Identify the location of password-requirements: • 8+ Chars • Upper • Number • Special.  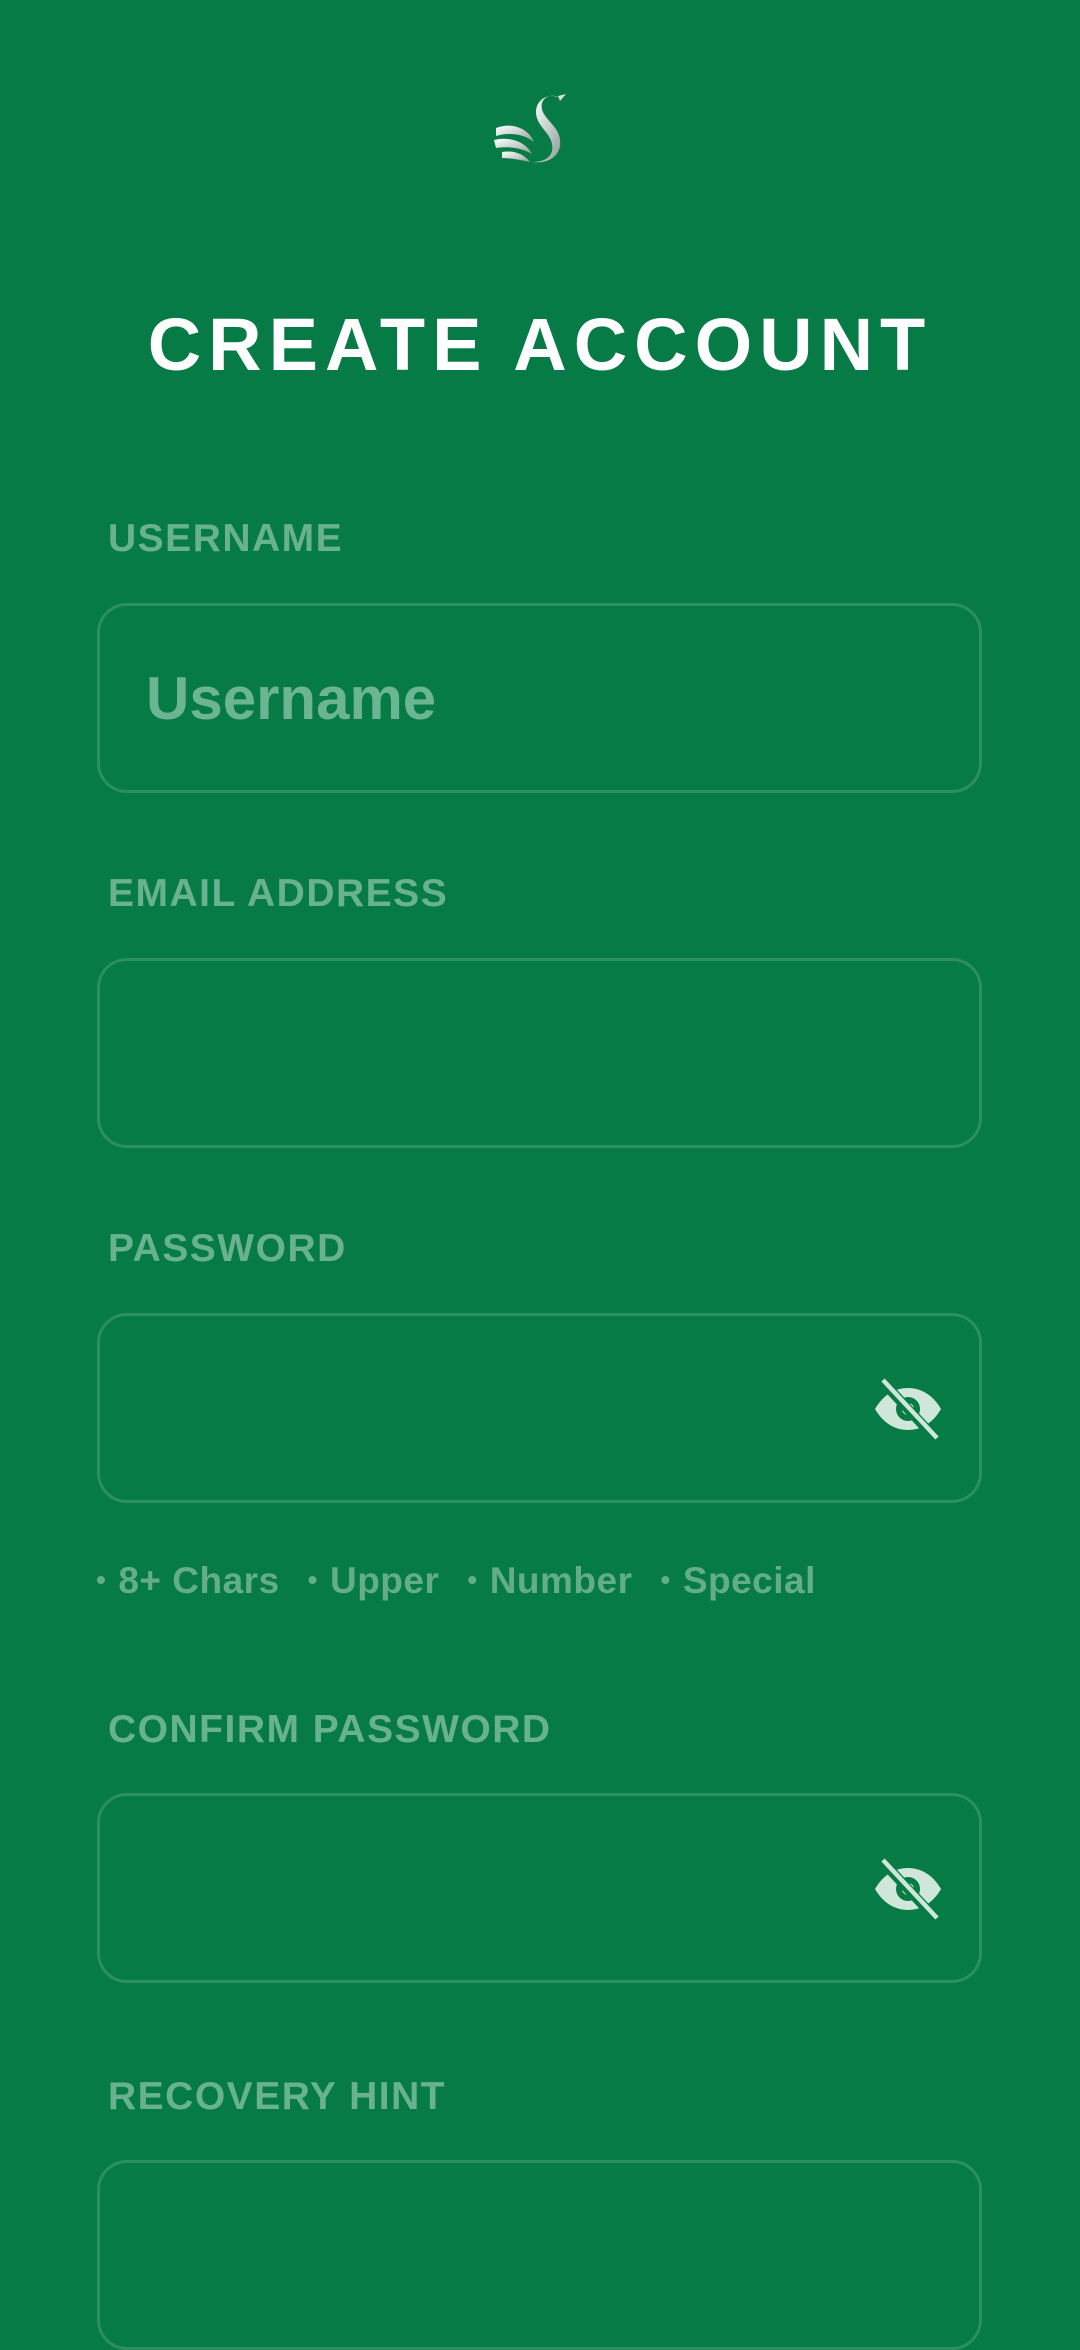
(470, 1581).